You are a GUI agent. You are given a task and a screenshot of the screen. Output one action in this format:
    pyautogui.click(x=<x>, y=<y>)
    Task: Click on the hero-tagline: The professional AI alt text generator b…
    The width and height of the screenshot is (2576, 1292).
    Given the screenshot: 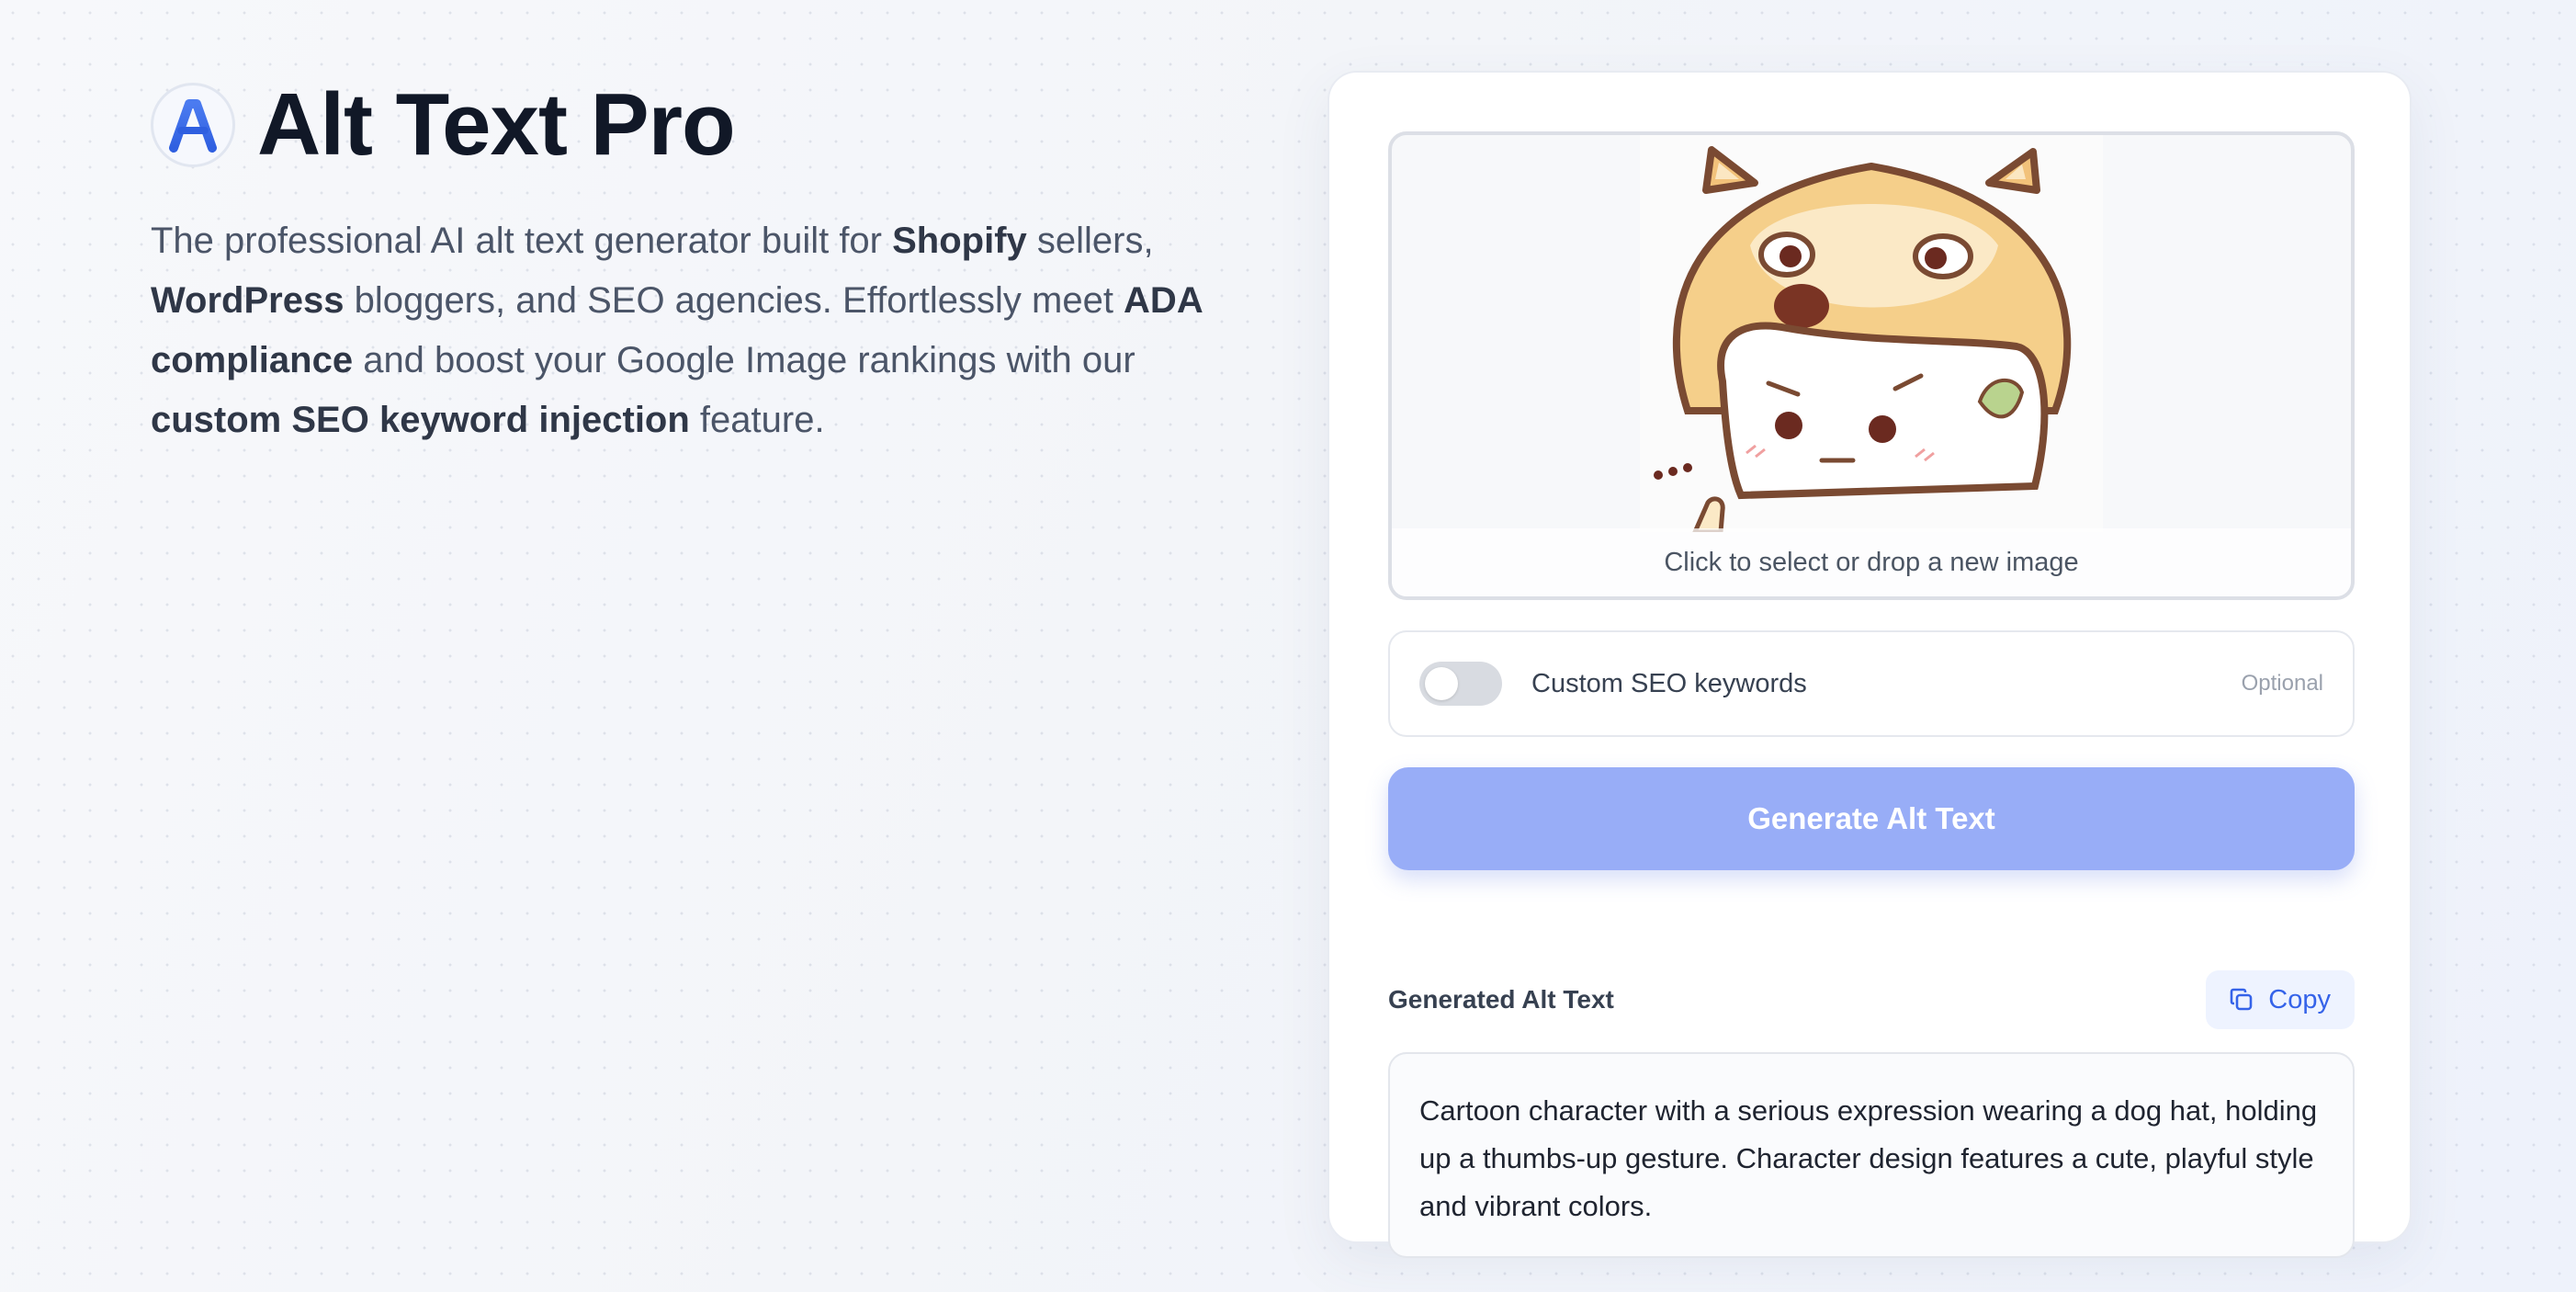 What is the action you would take?
    pyautogui.click(x=693, y=330)
    